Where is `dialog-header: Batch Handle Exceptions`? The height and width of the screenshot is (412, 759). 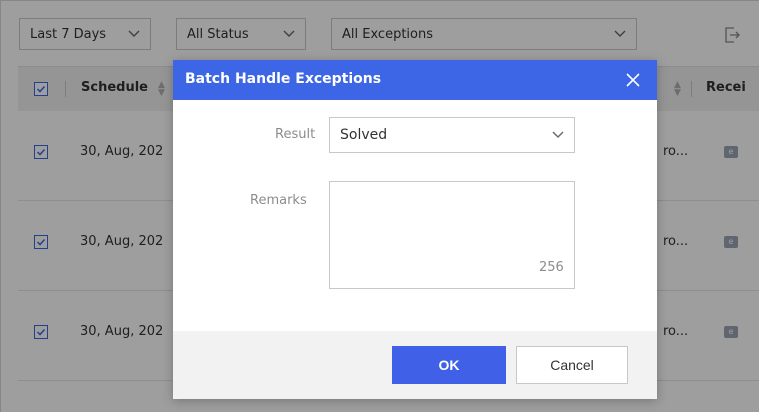 dialog-header: Batch Handle Exceptions is located at coordinates (415, 80).